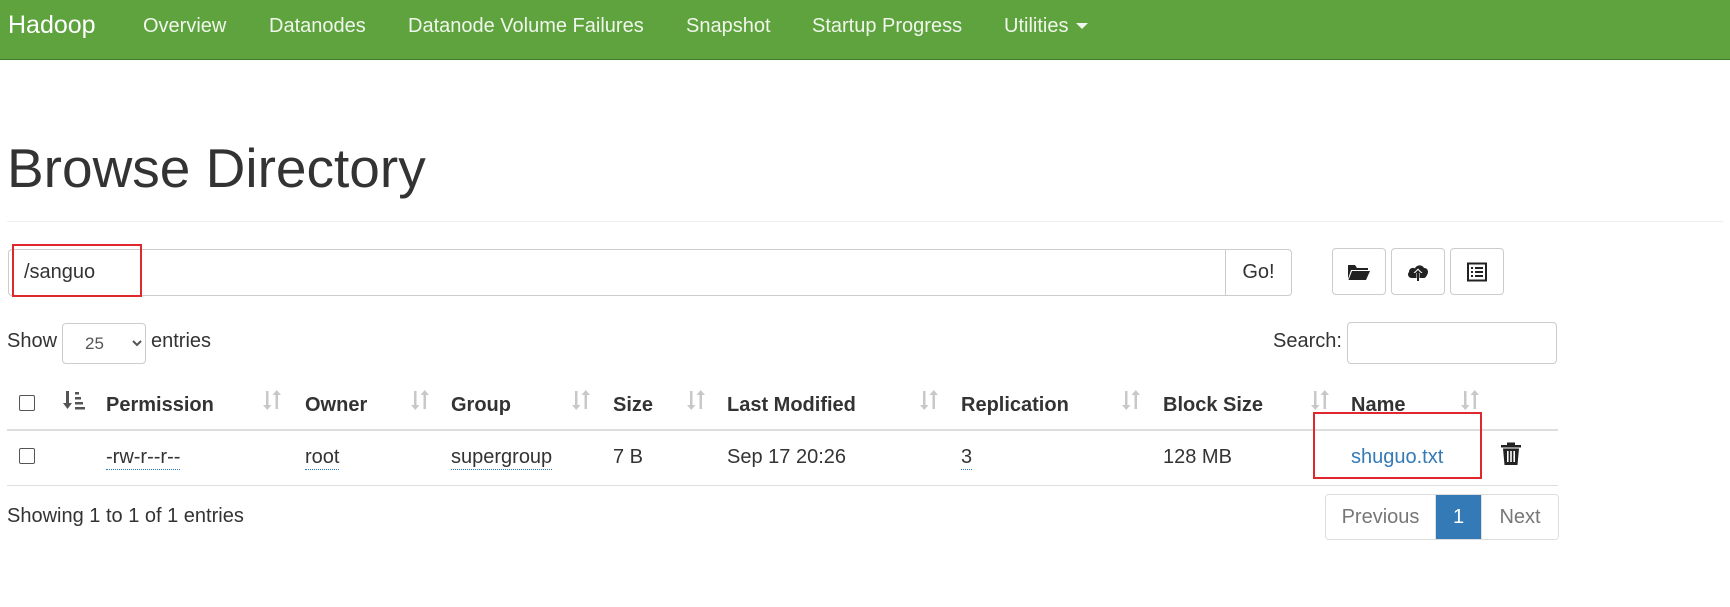 This screenshot has width=1730, height=607. What do you see at coordinates (1470, 400) in the screenshot?
I see `sort-icon-name` at bounding box center [1470, 400].